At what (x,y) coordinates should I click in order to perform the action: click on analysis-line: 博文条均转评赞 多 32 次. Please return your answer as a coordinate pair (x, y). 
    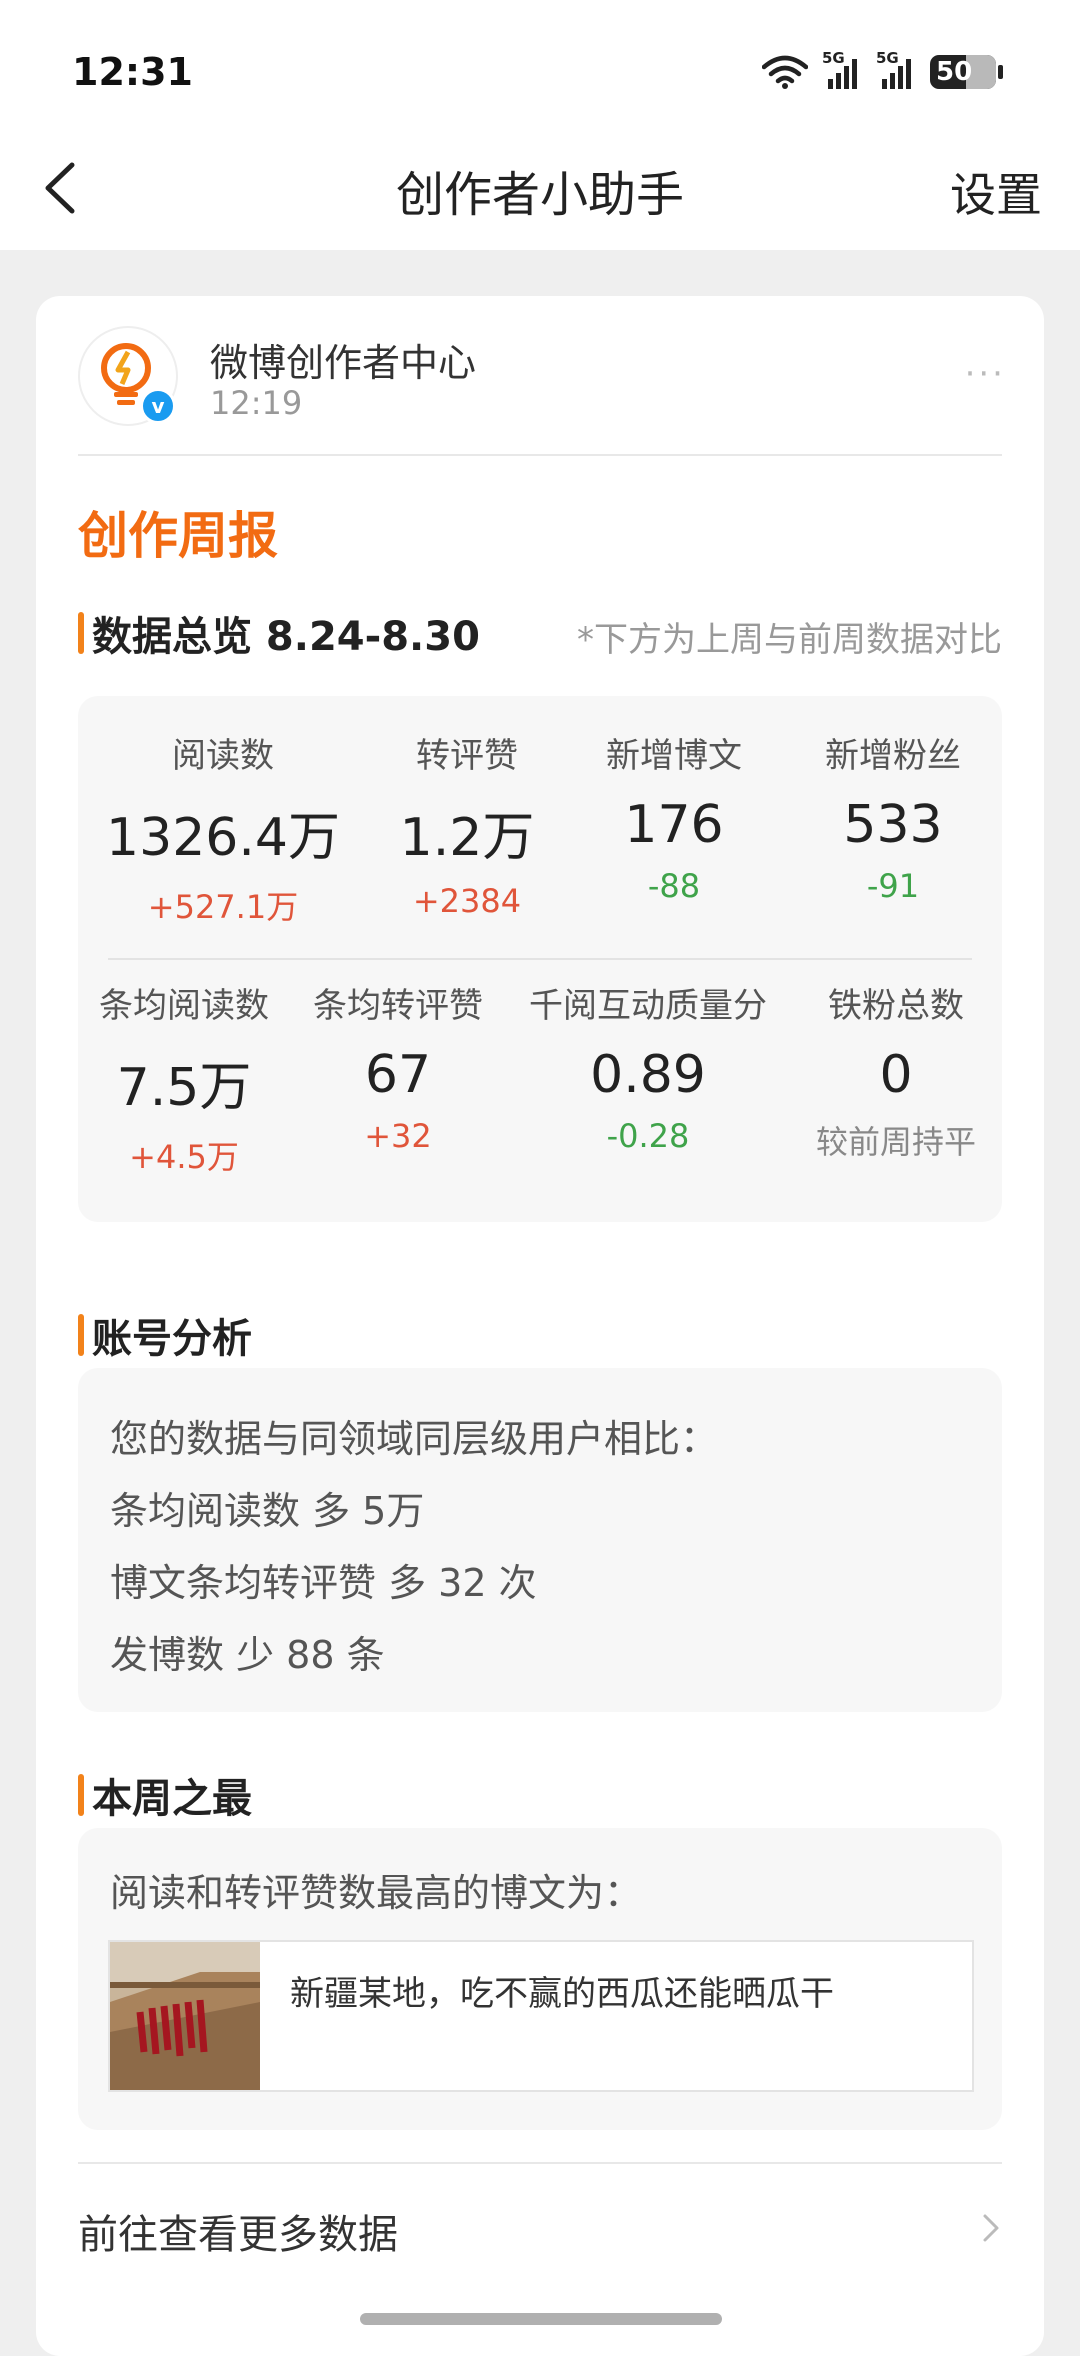
    Looking at the image, I should click on (323, 1583).